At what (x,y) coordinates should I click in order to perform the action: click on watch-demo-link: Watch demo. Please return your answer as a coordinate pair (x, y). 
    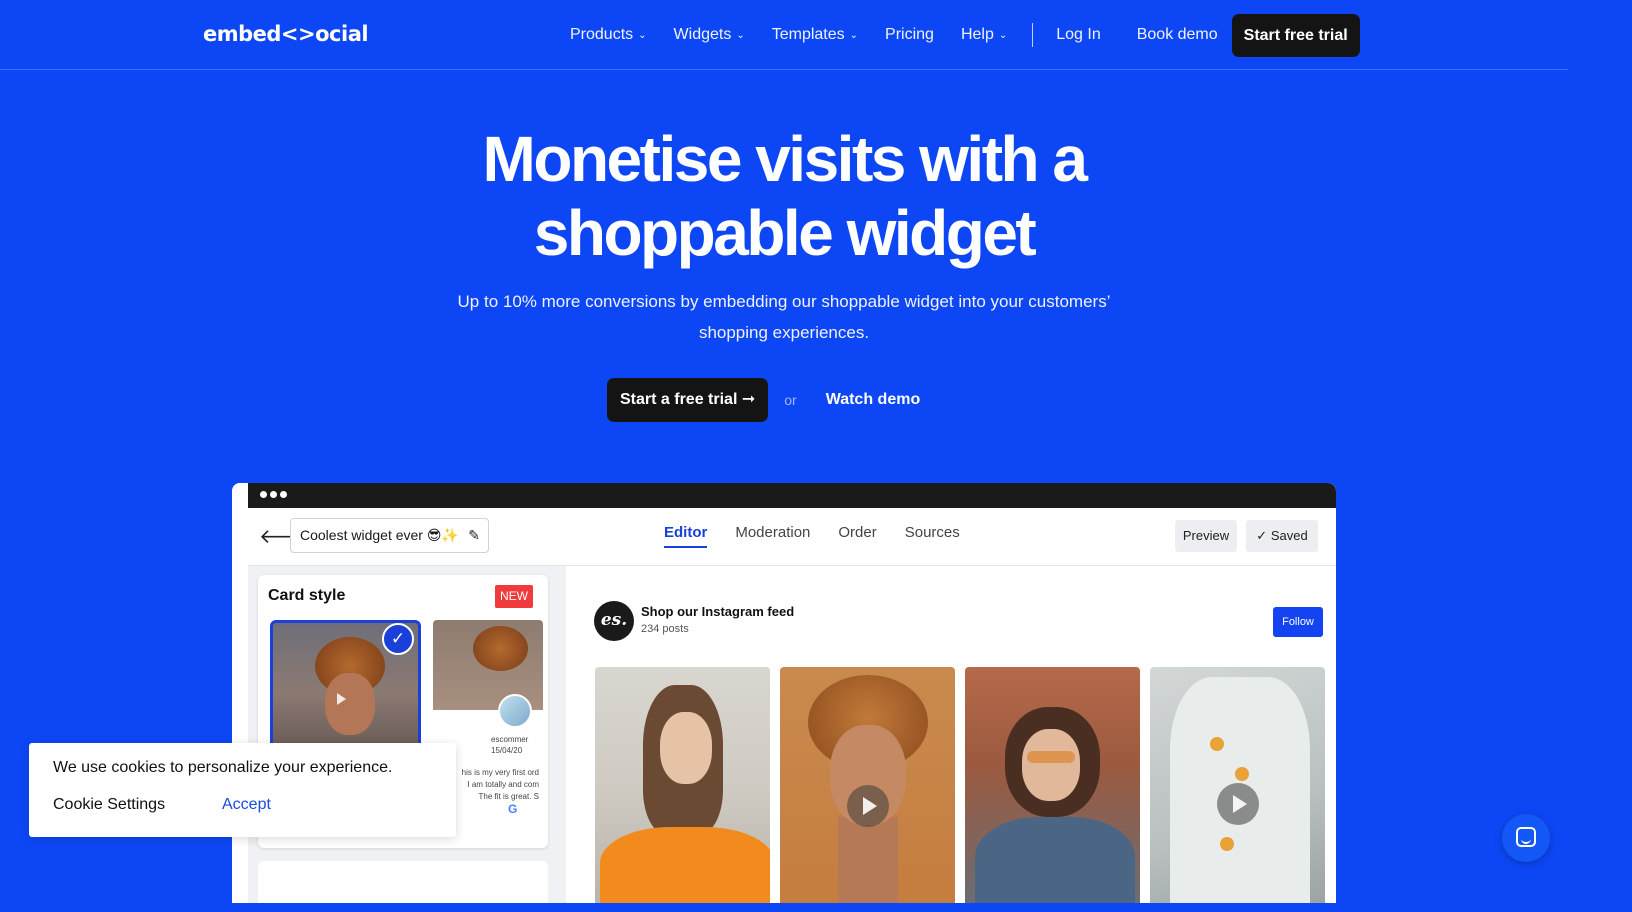
    Looking at the image, I should click on (873, 400).